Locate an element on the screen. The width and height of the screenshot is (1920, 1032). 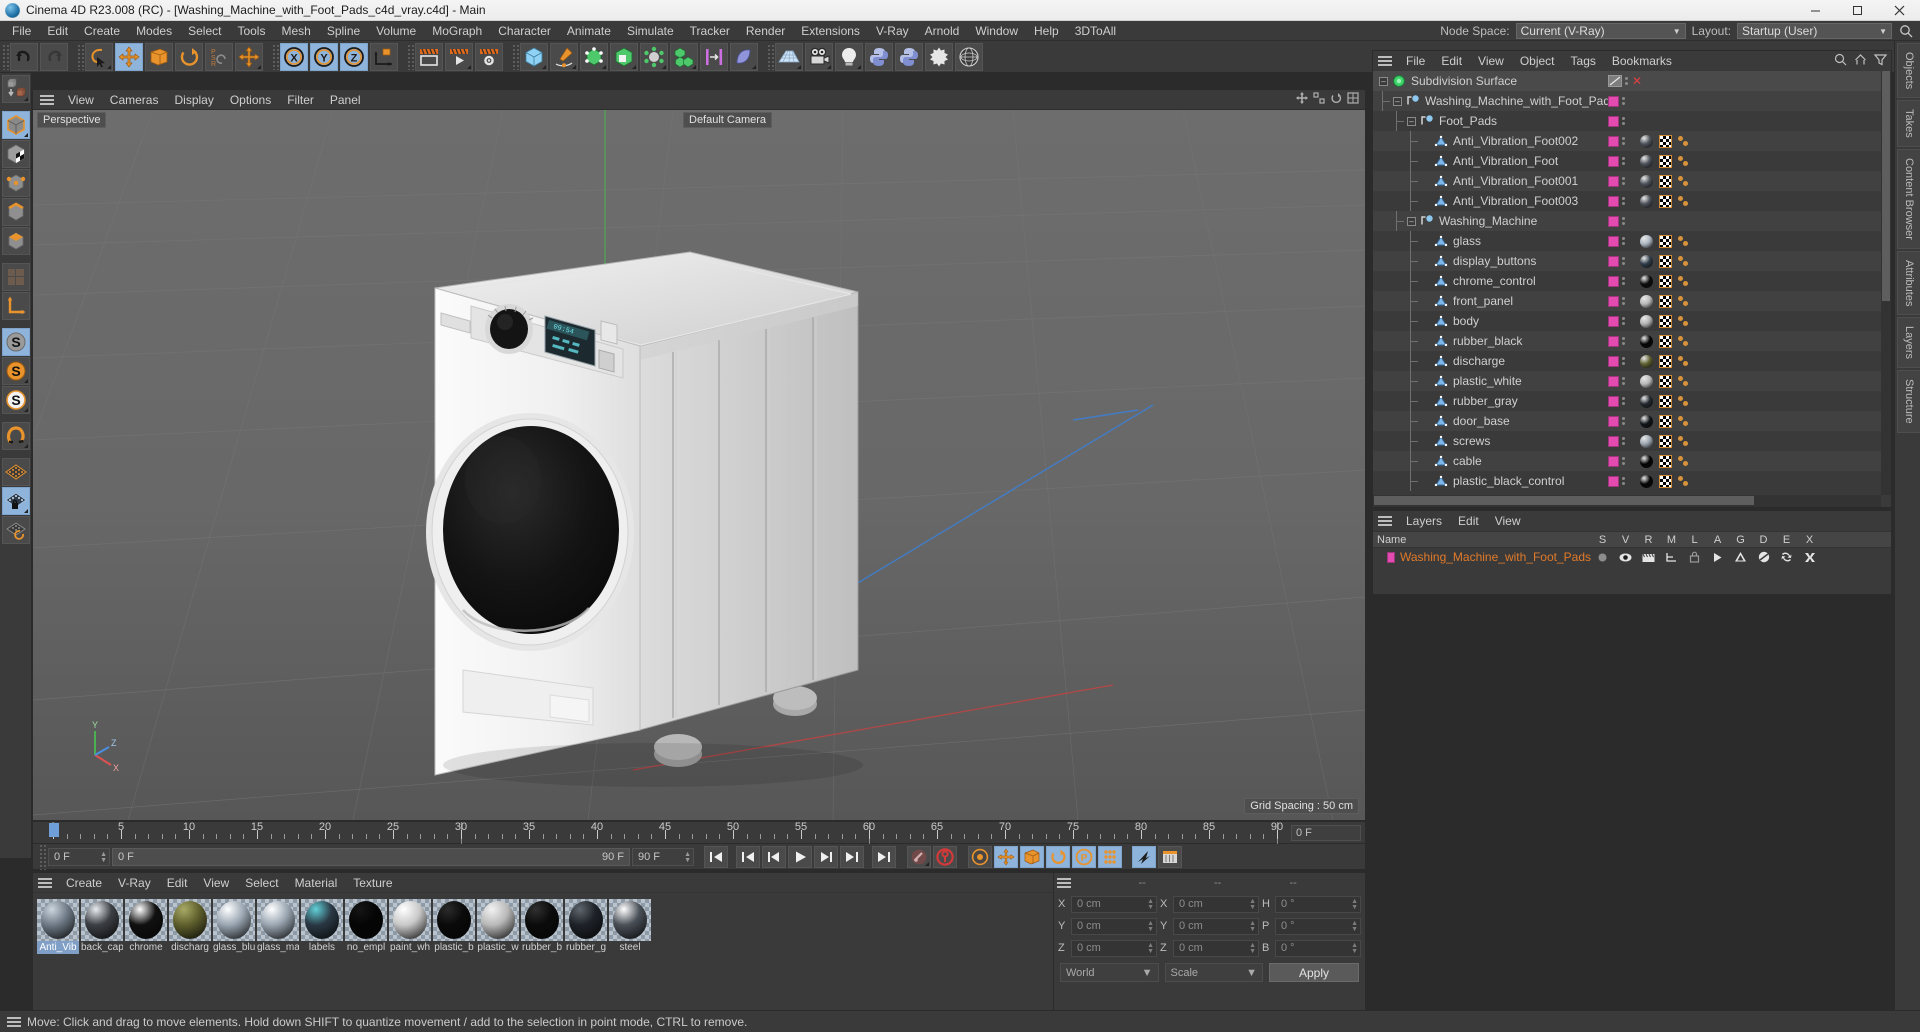
psr-reset-button: PSR is located at coordinates (219, 56).